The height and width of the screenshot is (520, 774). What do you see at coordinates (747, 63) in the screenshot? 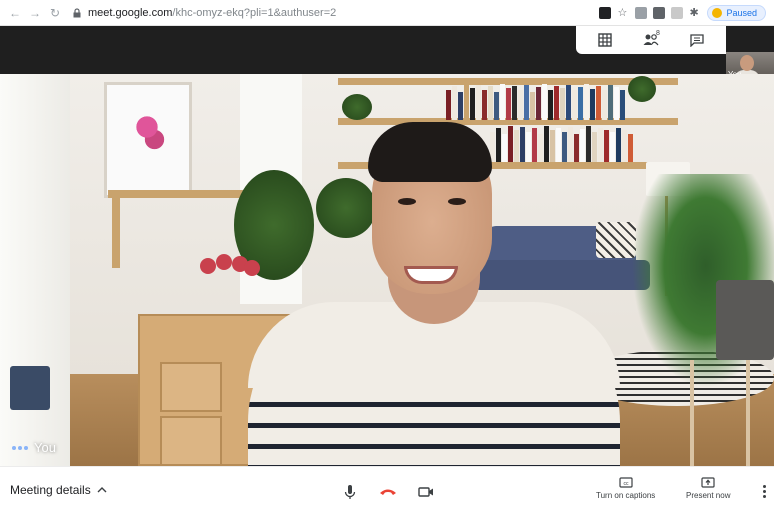
I see `self-view-face` at bounding box center [747, 63].